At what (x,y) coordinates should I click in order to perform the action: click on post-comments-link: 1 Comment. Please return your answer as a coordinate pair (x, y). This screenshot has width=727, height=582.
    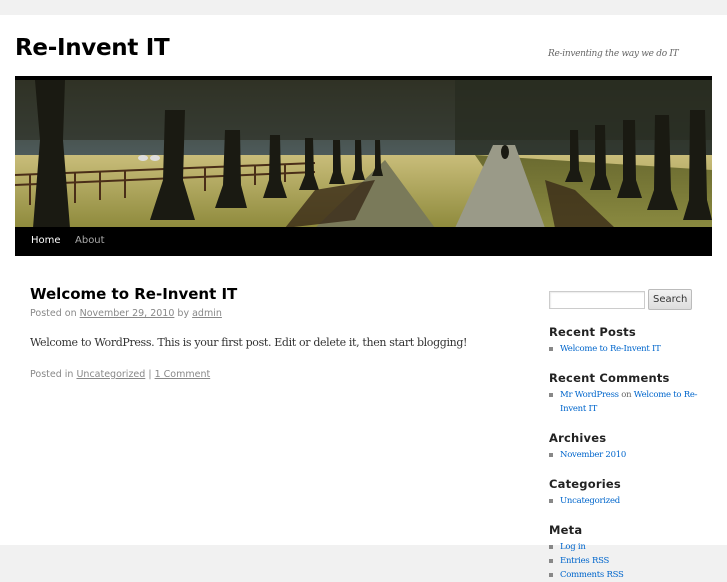
    Looking at the image, I should click on (183, 374).